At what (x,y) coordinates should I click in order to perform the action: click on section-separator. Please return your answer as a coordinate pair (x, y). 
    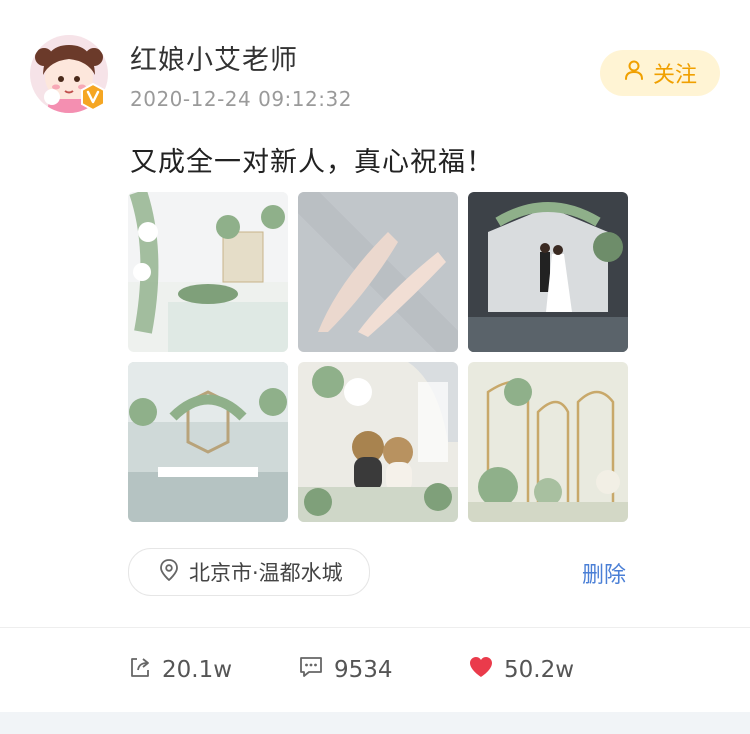
    Looking at the image, I should click on (375, 723).